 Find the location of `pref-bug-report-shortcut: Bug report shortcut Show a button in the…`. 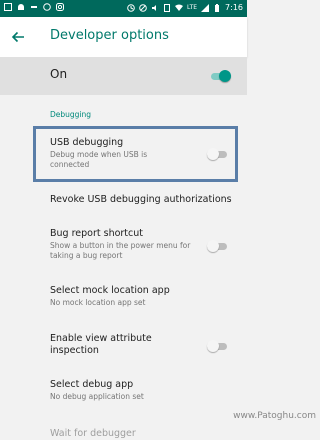

pref-bug-report-shortcut: Bug report shortcut Show a button in the… is located at coordinates (130, 244).